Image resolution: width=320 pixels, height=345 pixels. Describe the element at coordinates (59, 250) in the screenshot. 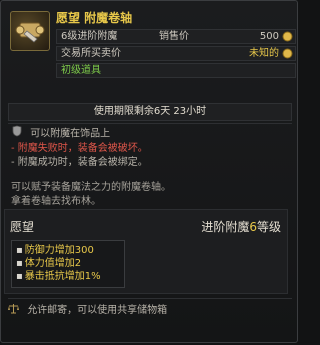

I see `enchant-option-text: 防御力增加300` at that location.